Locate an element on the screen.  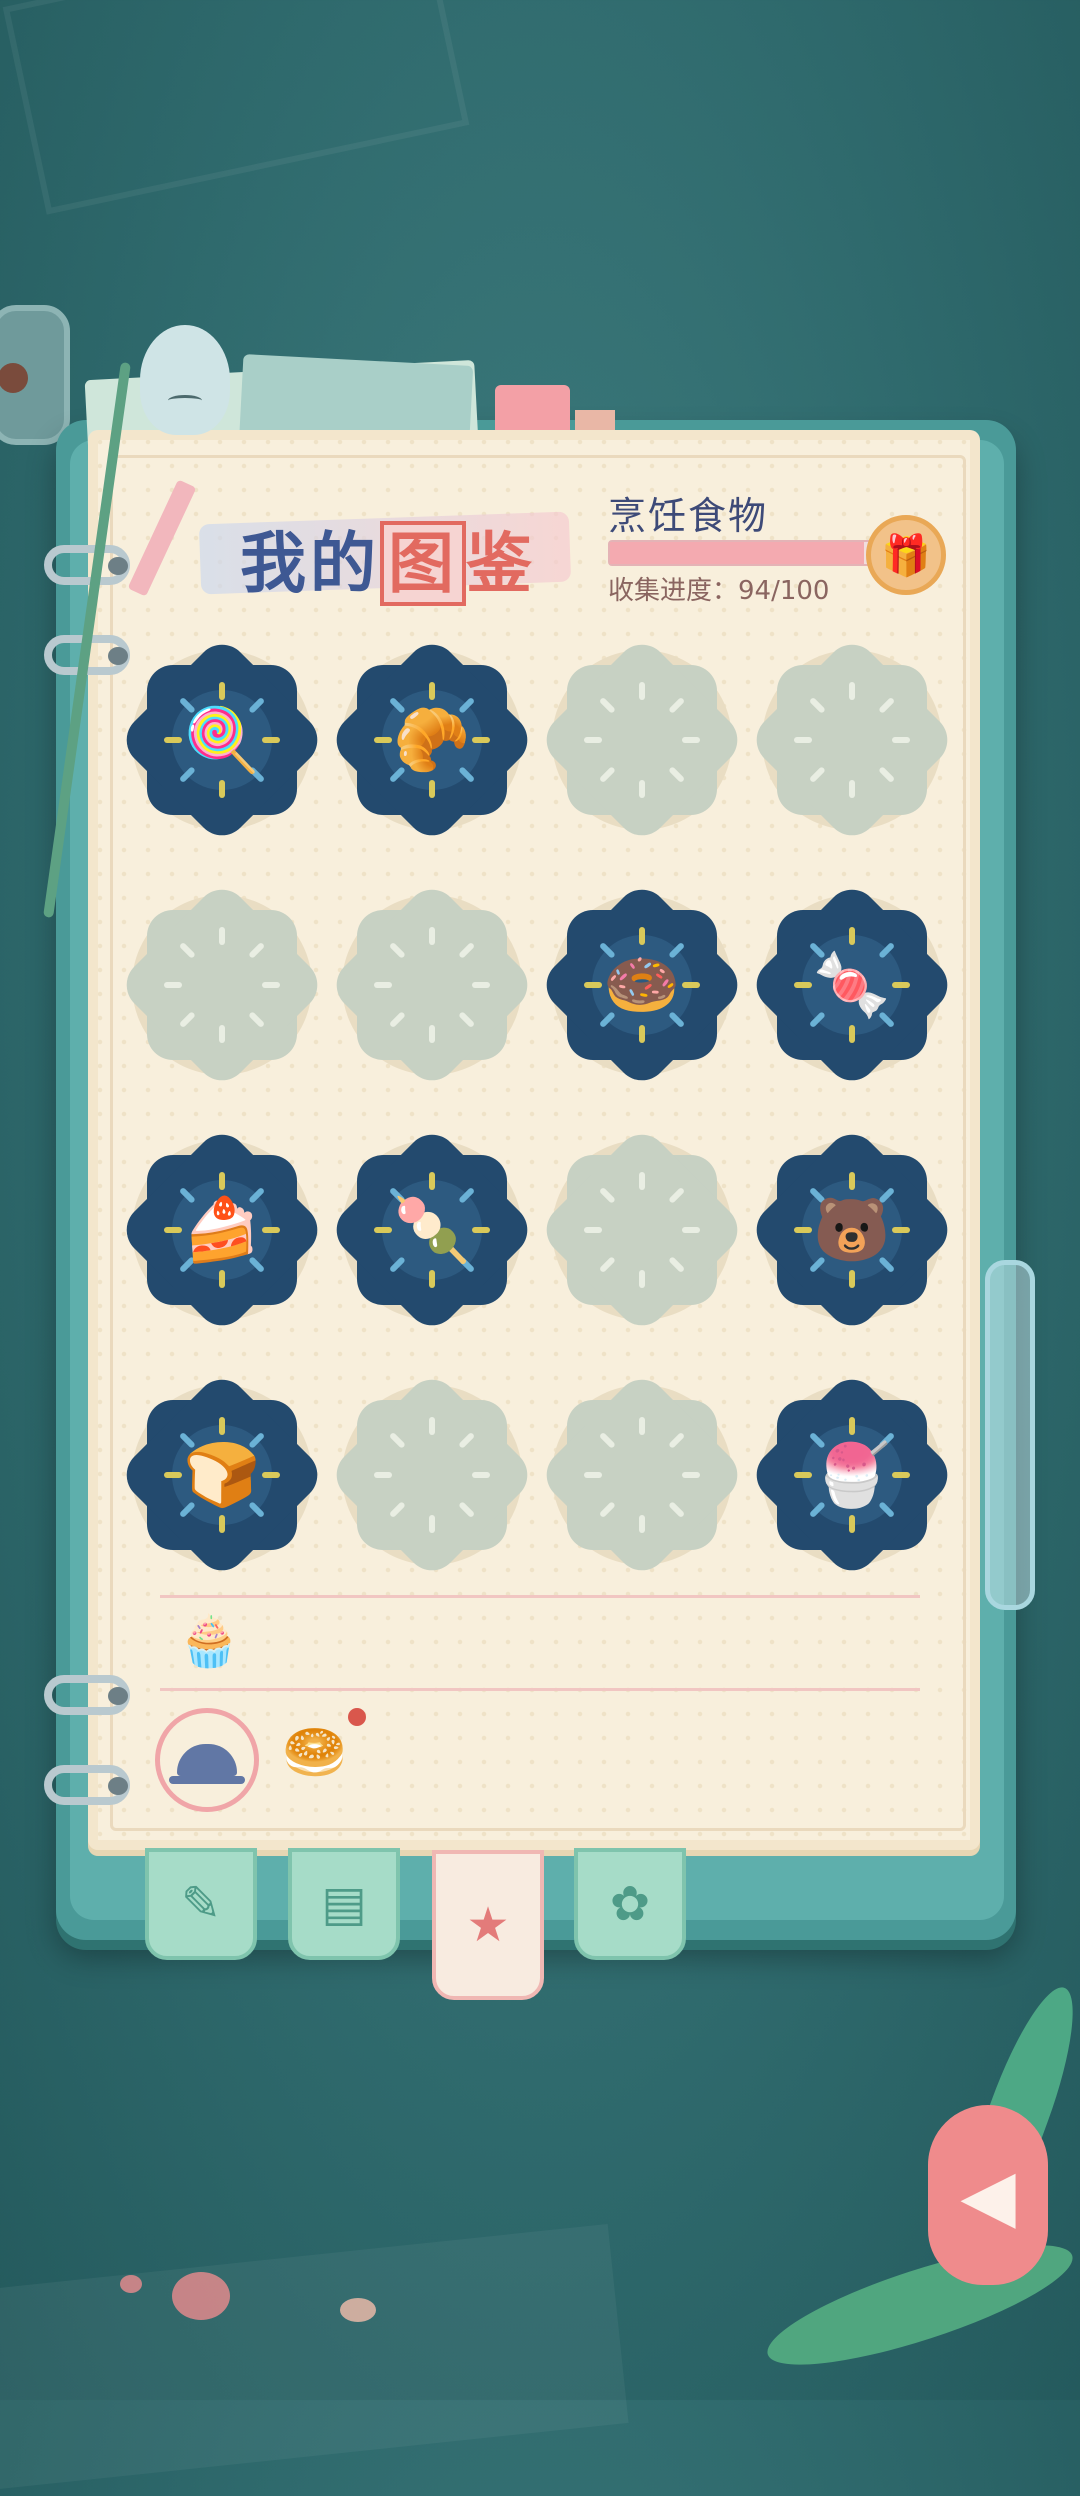
title-text-highlight: 图 is located at coordinates (423, 563).